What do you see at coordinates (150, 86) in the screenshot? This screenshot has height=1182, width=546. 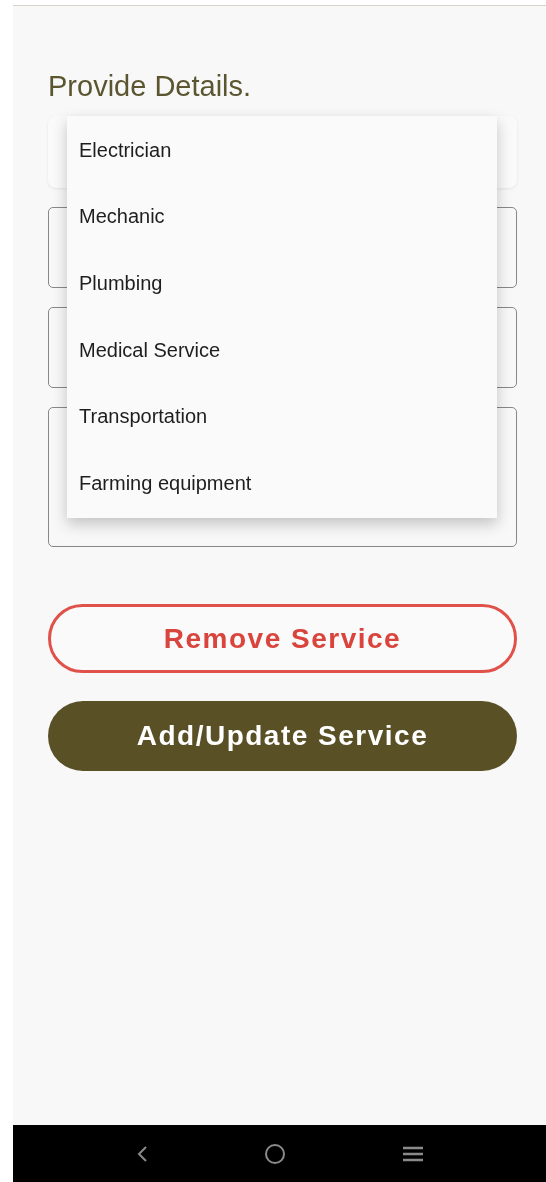 I see `page-title: Provide Details.` at bounding box center [150, 86].